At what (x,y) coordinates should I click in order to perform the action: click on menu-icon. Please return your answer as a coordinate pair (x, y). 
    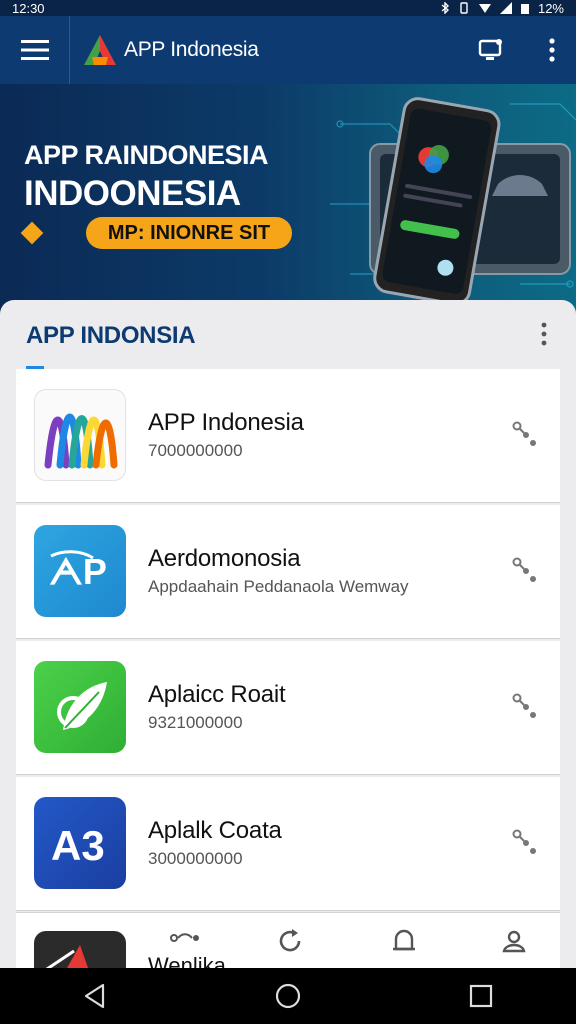
    Looking at the image, I should click on (34, 50).